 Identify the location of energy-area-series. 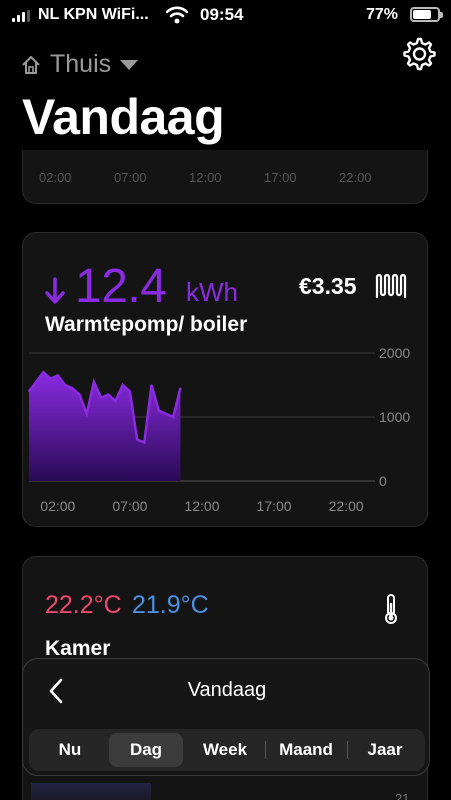
(105, 426).